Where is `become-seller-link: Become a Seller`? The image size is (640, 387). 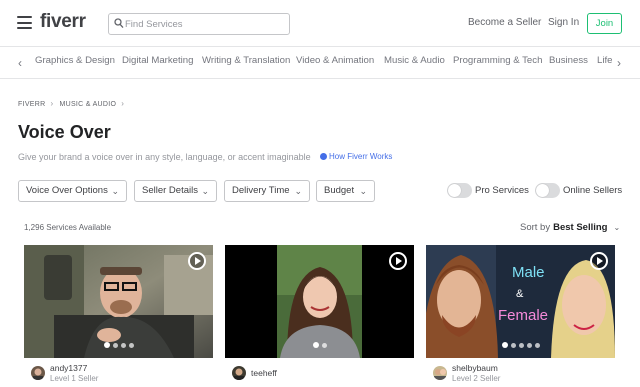
become-seller-link: Become a Seller is located at coordinates (504, 22).